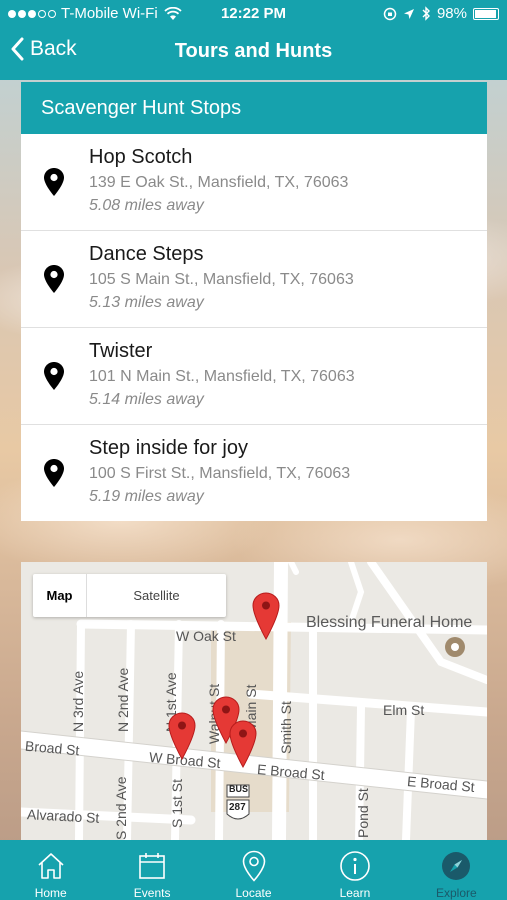  I want to click on compass-icon, so click(456, 866).